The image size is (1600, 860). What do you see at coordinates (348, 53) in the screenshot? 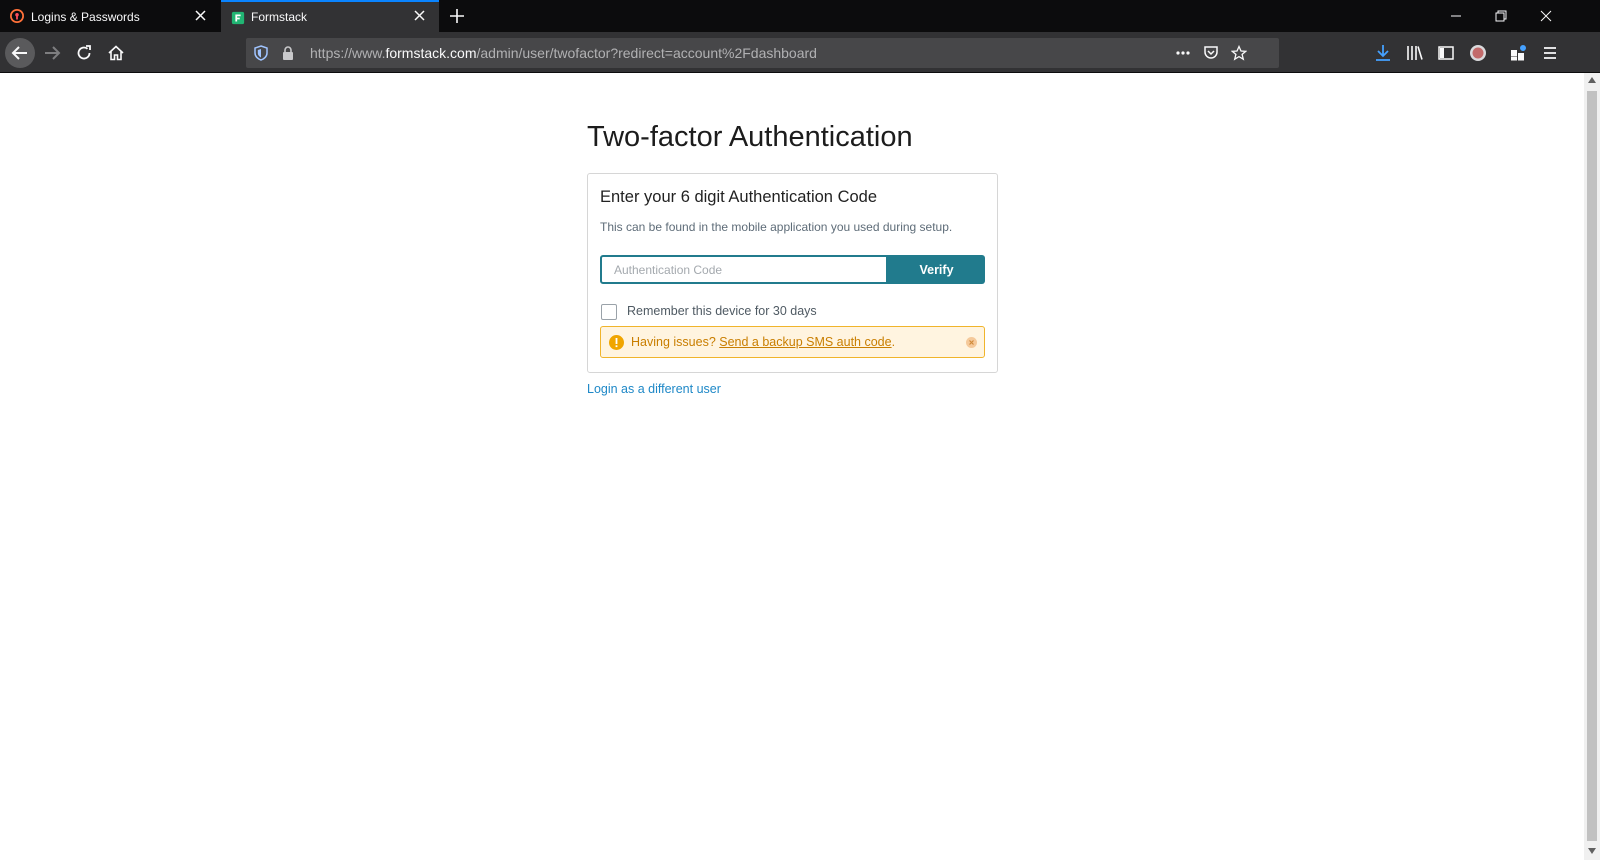
I see `url-prefix: https://www.` at bounding box center [348, 53].